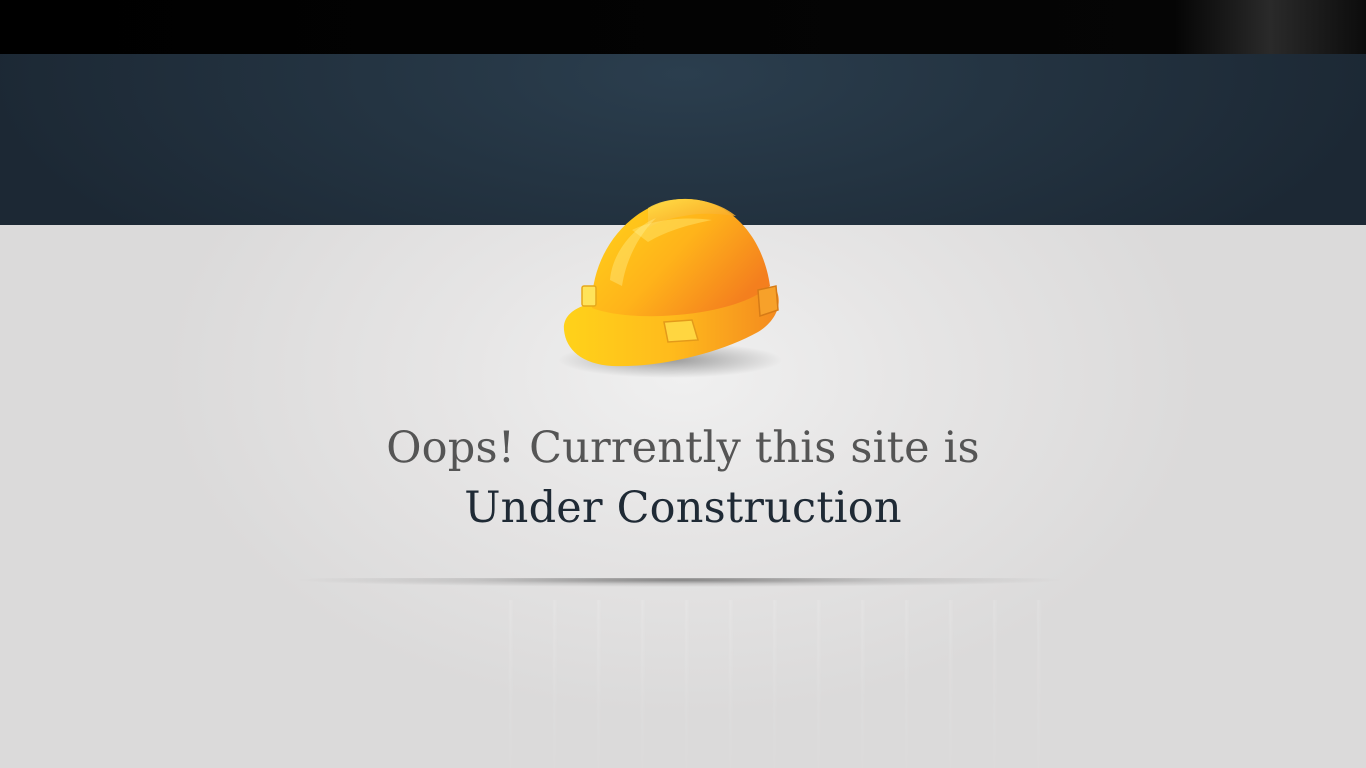  What do you see at coordinates (680, 585) in the screenshot?
I see `shadow-divider` at bounding box center [680, 585].